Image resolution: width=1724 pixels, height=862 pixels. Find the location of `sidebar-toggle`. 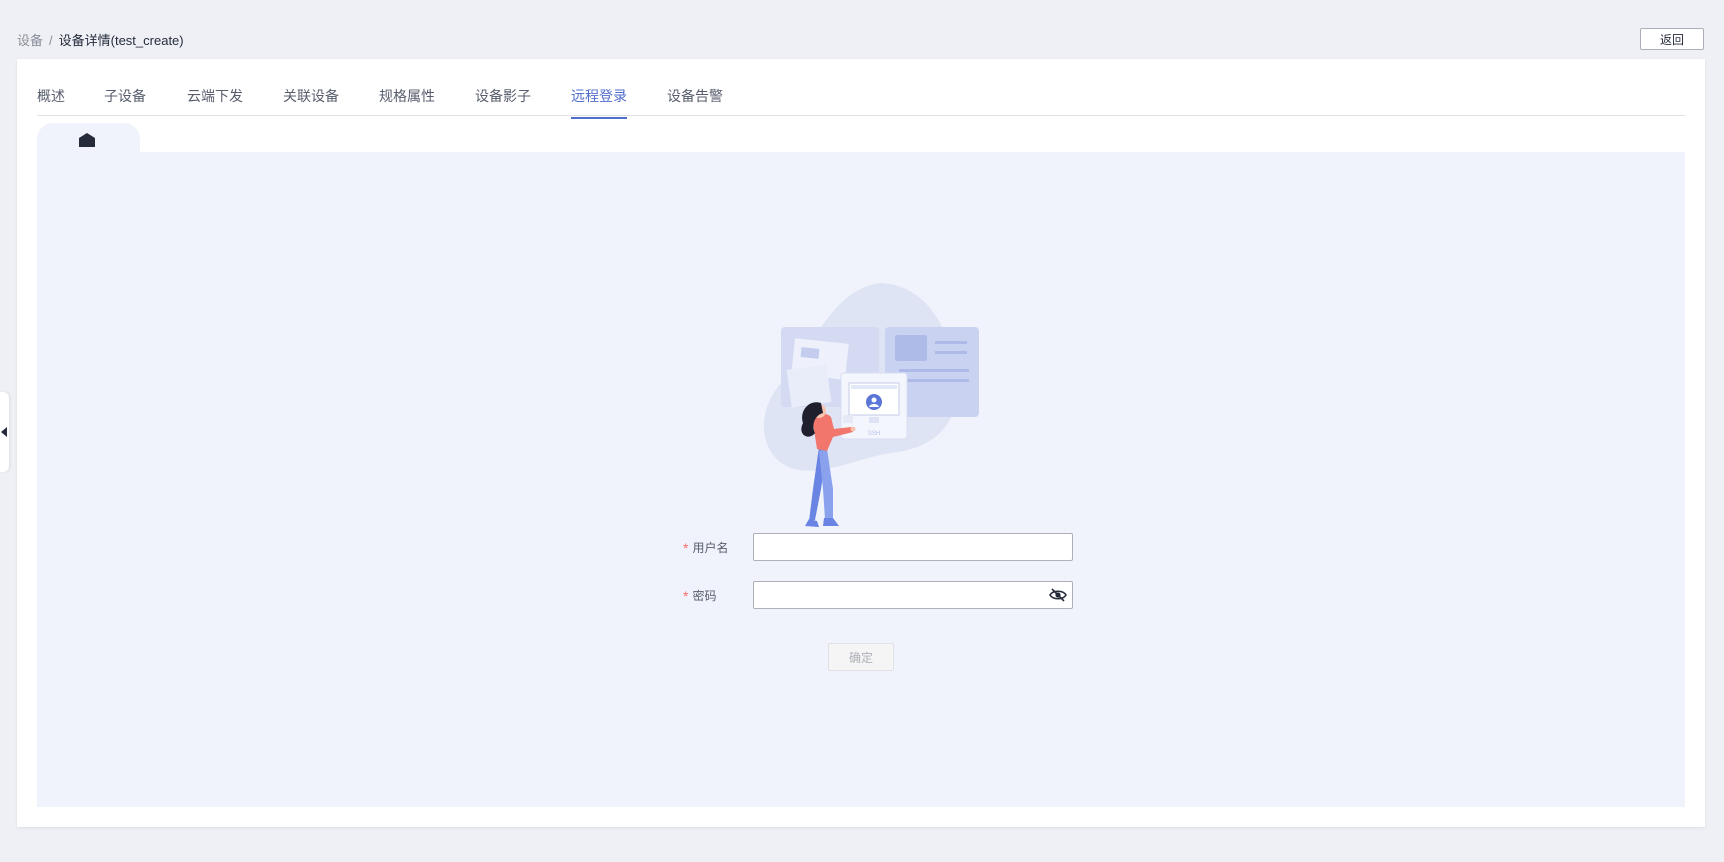

sidebar-toggle is located at coordinates (4, 432).